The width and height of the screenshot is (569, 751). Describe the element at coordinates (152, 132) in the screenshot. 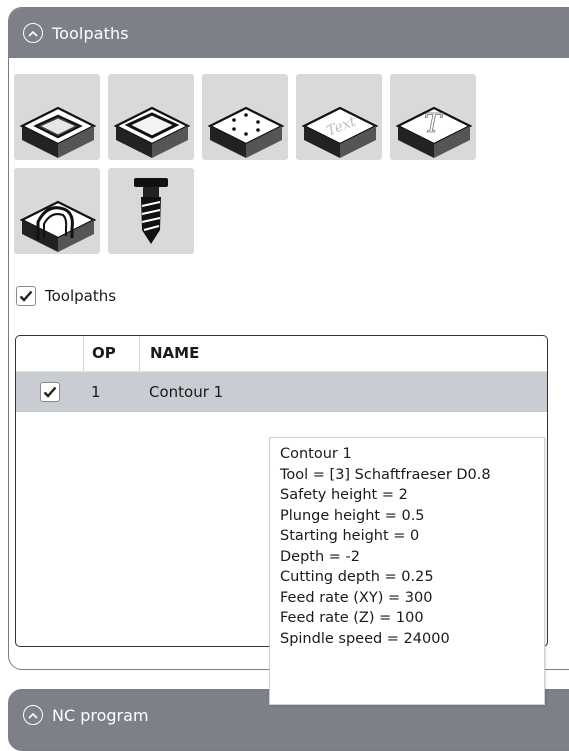

I see `contour-icon` at that location.